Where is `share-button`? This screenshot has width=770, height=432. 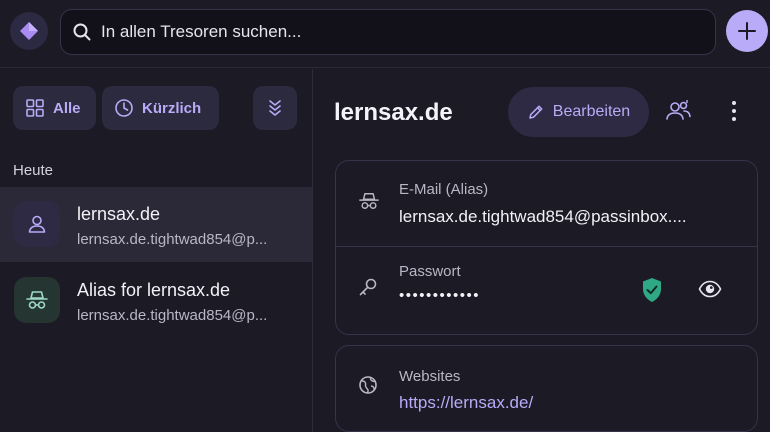 share-button is located at coordinates (678, 111).